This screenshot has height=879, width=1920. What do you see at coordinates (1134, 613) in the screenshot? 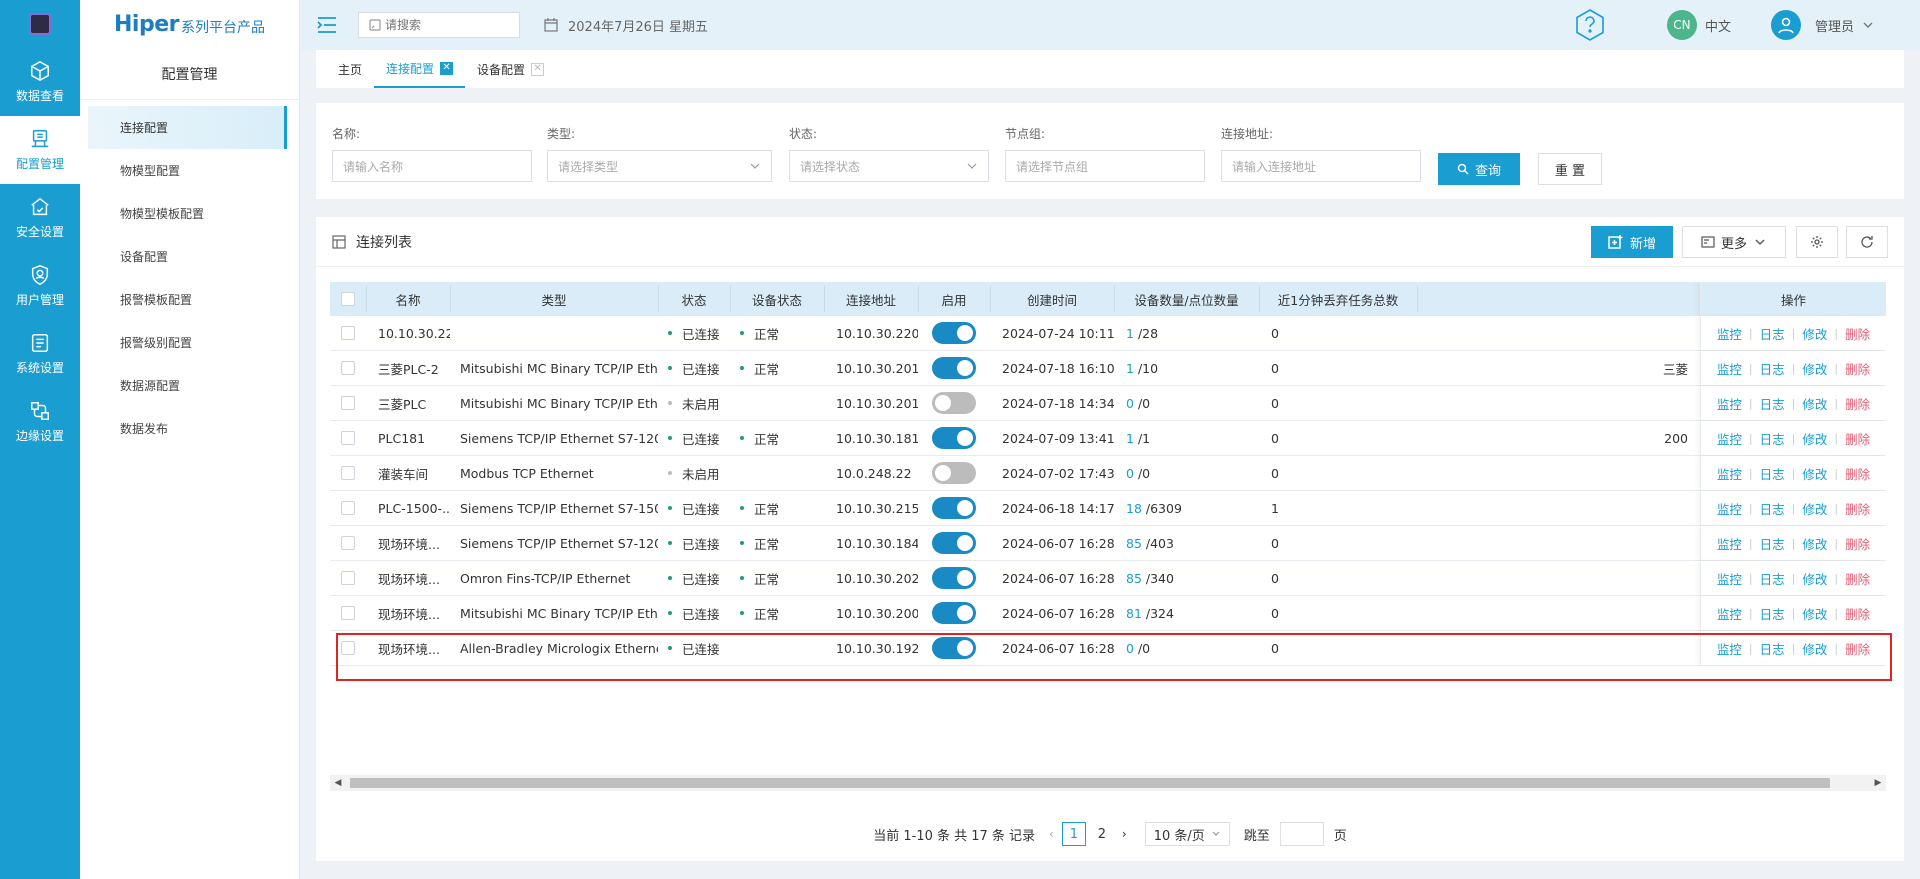
I see `device-count-link: 81` at bounding box center [1134, 613].